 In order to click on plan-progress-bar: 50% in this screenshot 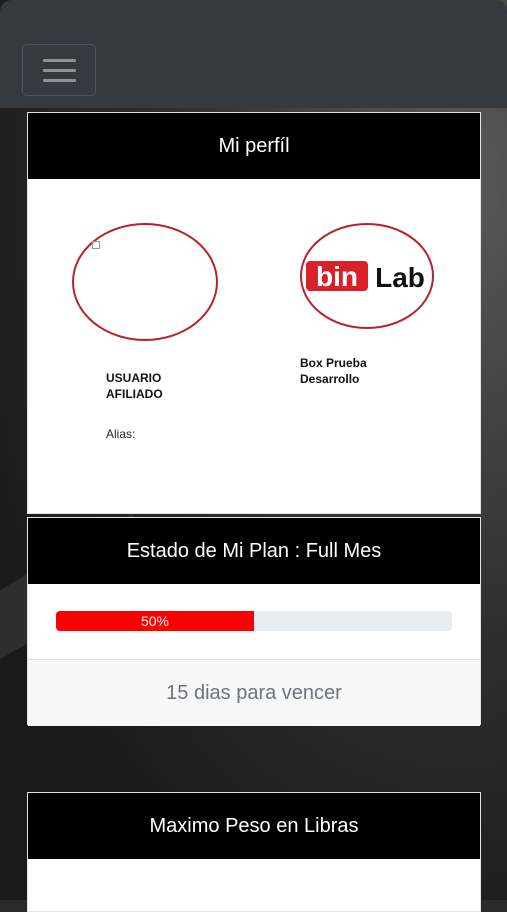, I will do `click(254, 621)`.